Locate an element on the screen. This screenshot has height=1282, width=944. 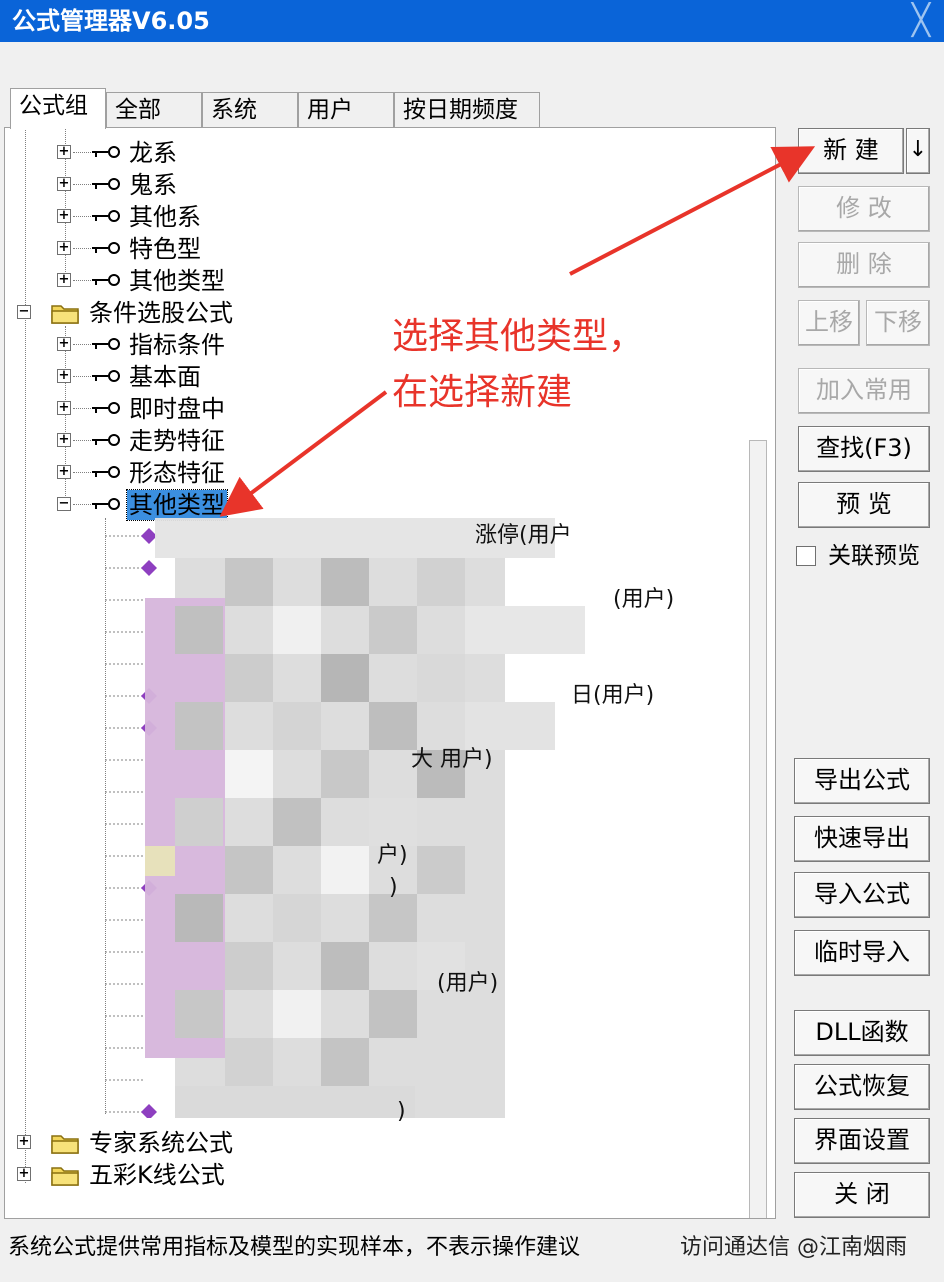
tree-node-label: 特色型 is located at coordinates (165, 249).